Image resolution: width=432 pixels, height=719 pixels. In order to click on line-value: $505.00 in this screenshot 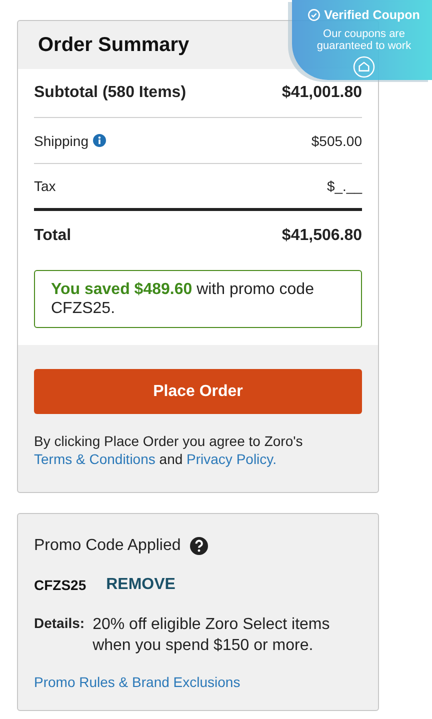, I will do `click(336, 140)`.